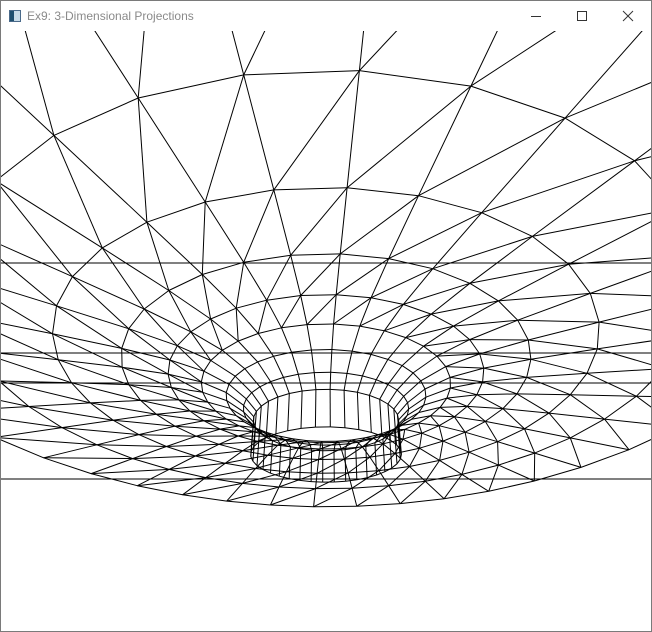  What do you see at coordinates (110, 16) in the screenshot?
I see `window-title: Ex9: 3-Dimensional Projections` at bounding box center [110, 16].